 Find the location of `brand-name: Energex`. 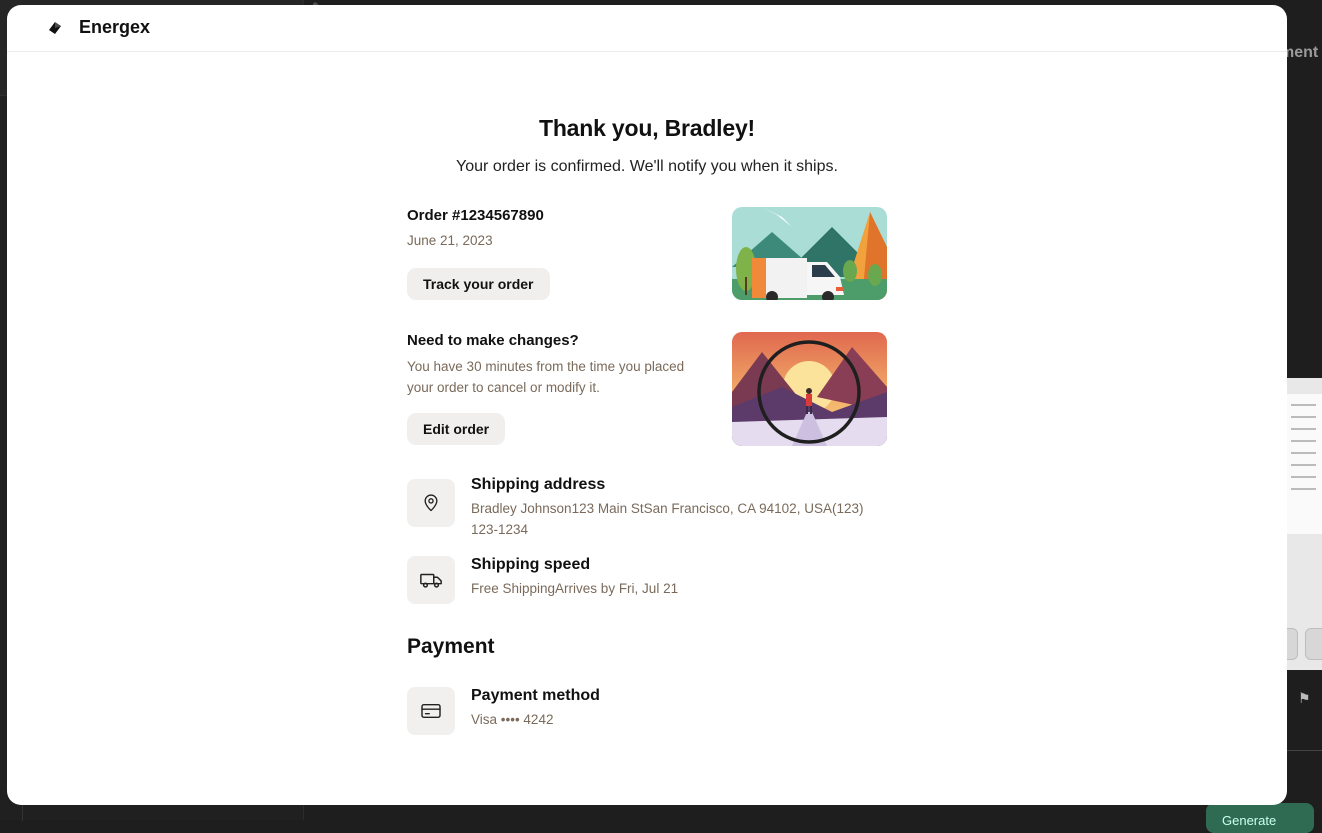

brand-name: Energex is located at coordinates (115, 27).